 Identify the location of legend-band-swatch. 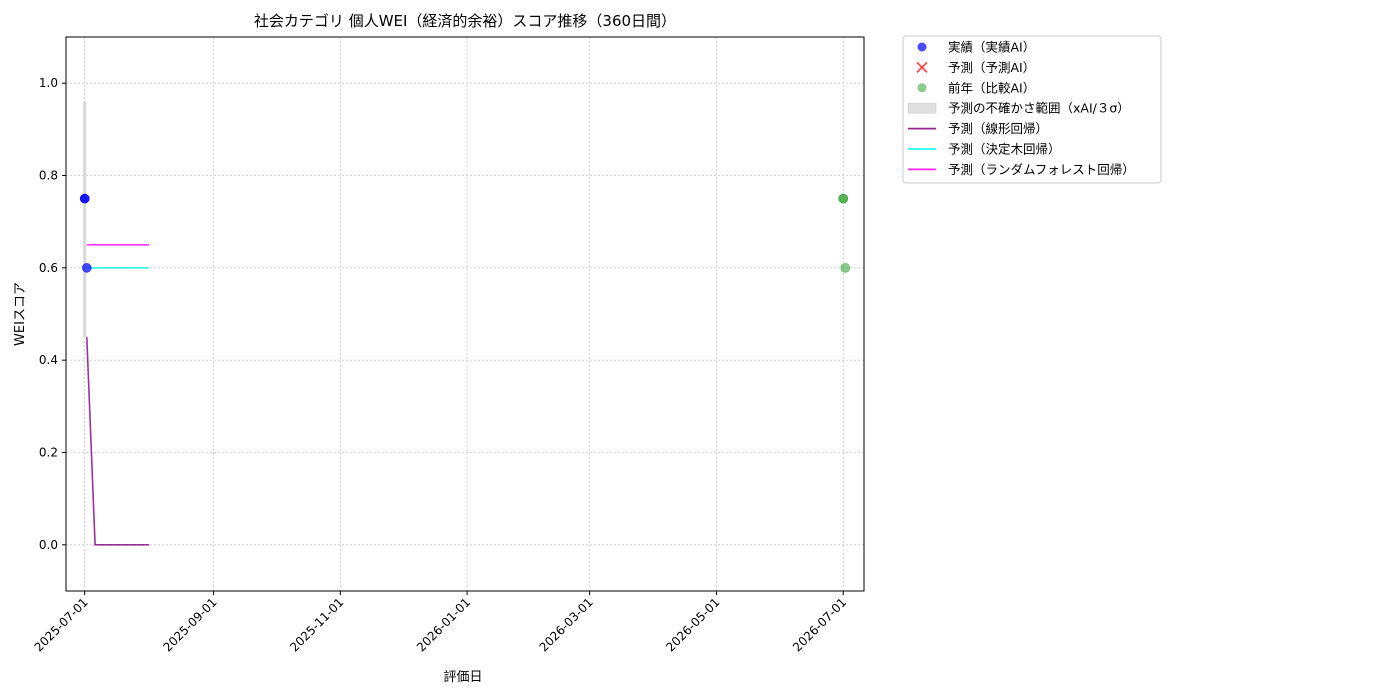
(922, 108).